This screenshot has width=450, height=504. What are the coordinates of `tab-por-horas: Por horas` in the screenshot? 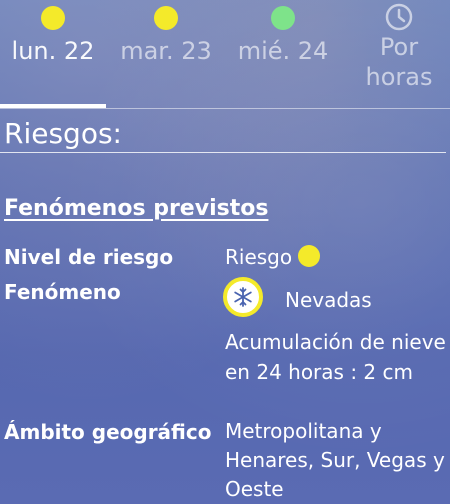 It's located at (399, 50).